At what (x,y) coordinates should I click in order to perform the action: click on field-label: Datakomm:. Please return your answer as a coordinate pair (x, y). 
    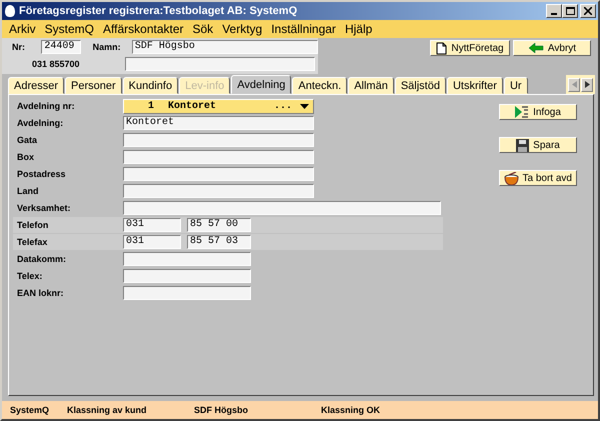
    Looking at the image, I should click on (42, 259).